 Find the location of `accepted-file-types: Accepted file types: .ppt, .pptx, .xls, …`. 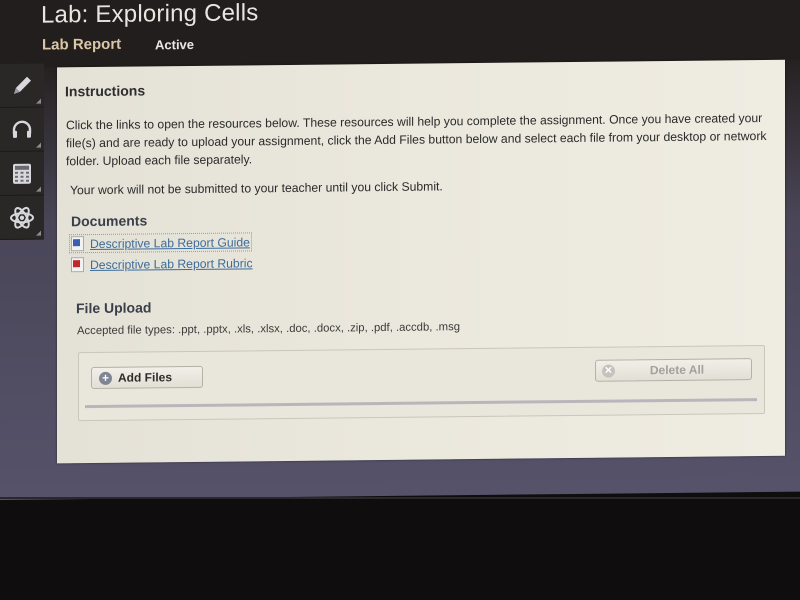

accepted-file-types: Accepted file types: .ppt, .pptx, .xls, … is located at coordinates (269, 329).